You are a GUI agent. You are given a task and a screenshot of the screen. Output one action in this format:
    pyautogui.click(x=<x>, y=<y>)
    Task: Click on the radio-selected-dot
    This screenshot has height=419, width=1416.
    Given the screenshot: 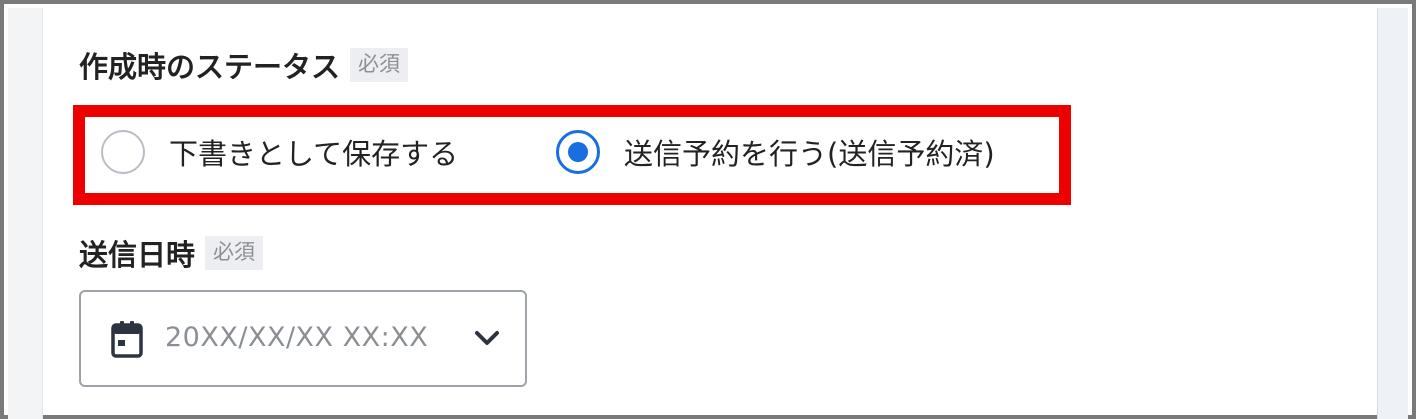 What is the action you would take?
    pyautogui.click(x=578, y=152)
    